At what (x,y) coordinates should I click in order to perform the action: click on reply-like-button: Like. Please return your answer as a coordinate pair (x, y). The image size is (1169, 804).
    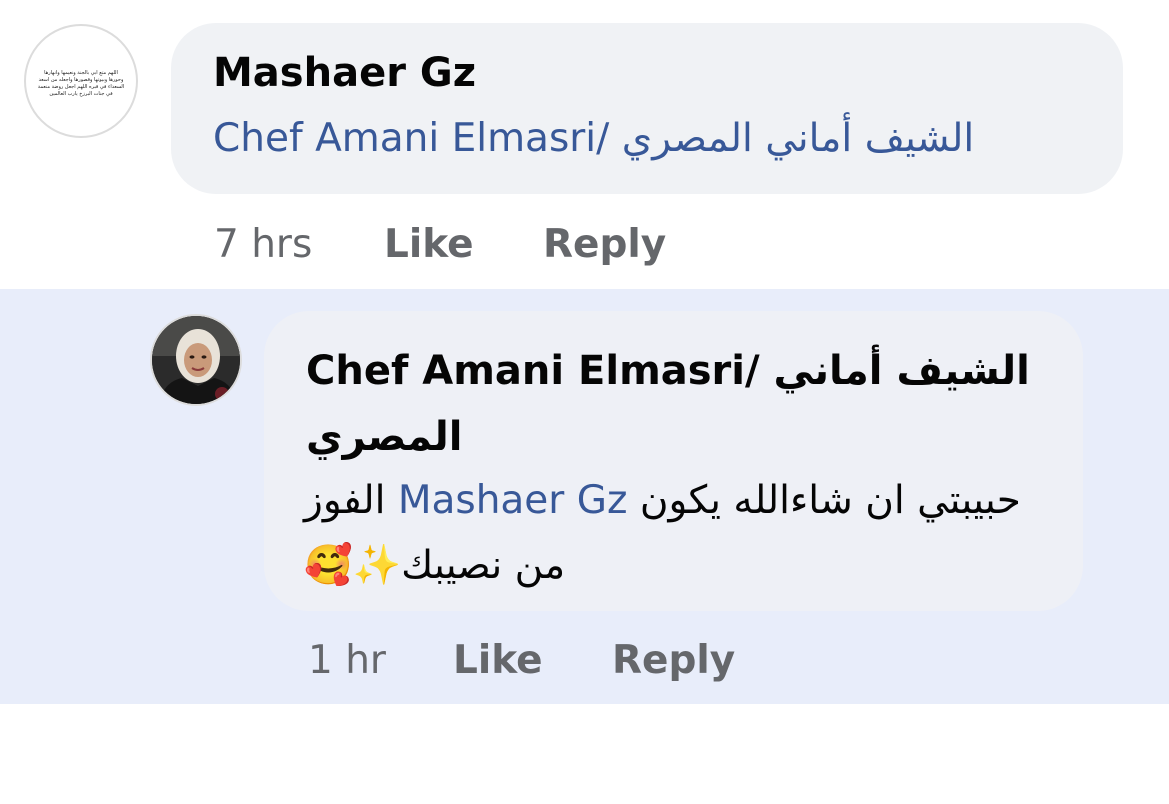
    Looking at the image, I should click on (498, 660).